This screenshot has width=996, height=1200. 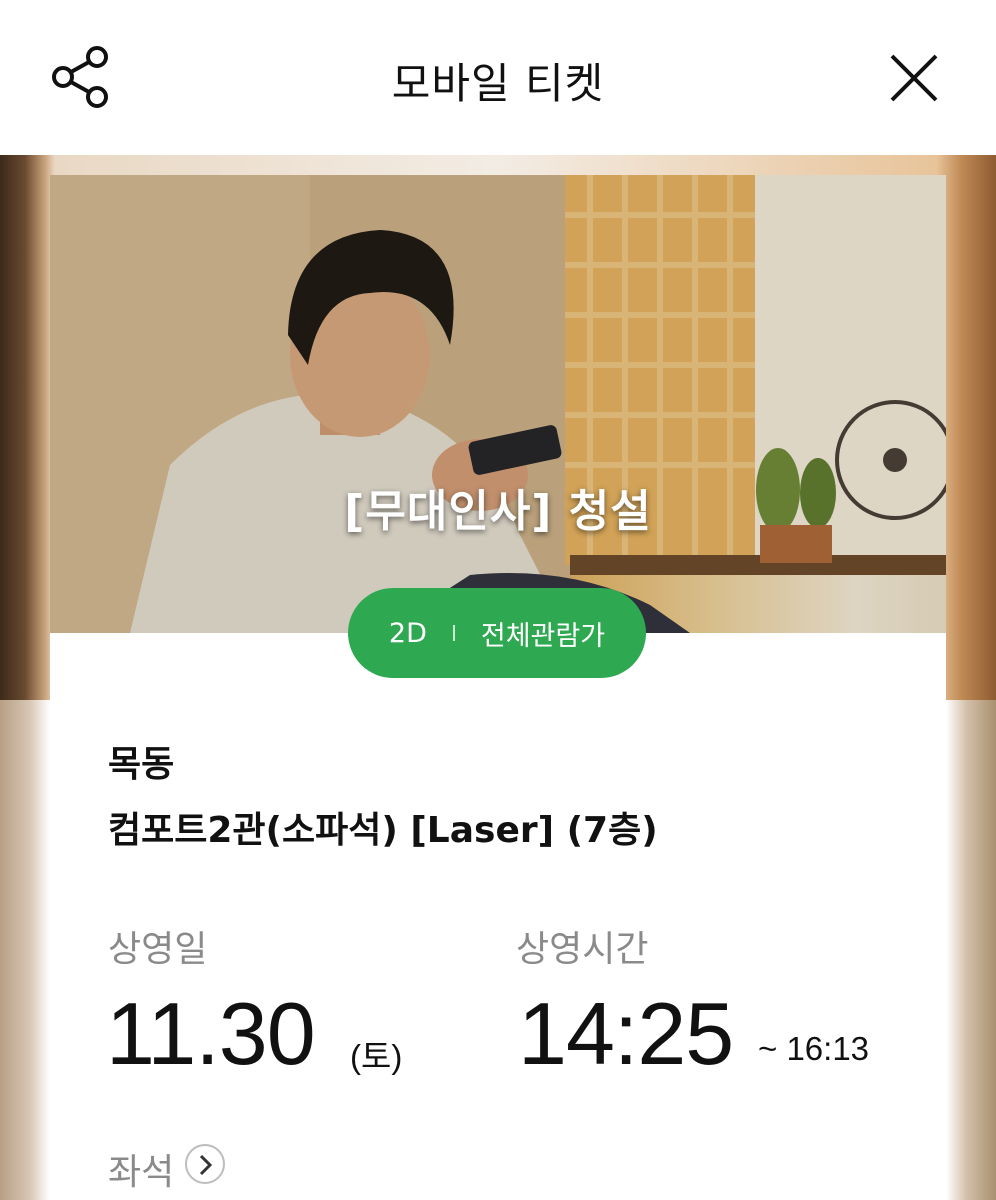 What do you see at coordinates (141, 1172) in the screenshot?
I see `seat-label: 좌석` at bounding box center [141, 1172].